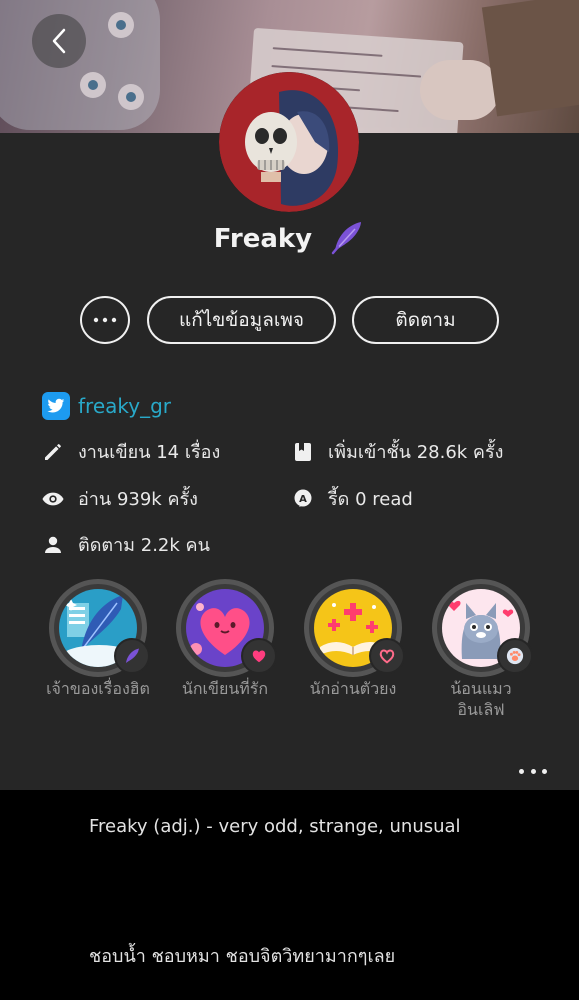 This screenshot has width=579, height=1000. I want to click on heart-badge-icon, so click(259, 656).